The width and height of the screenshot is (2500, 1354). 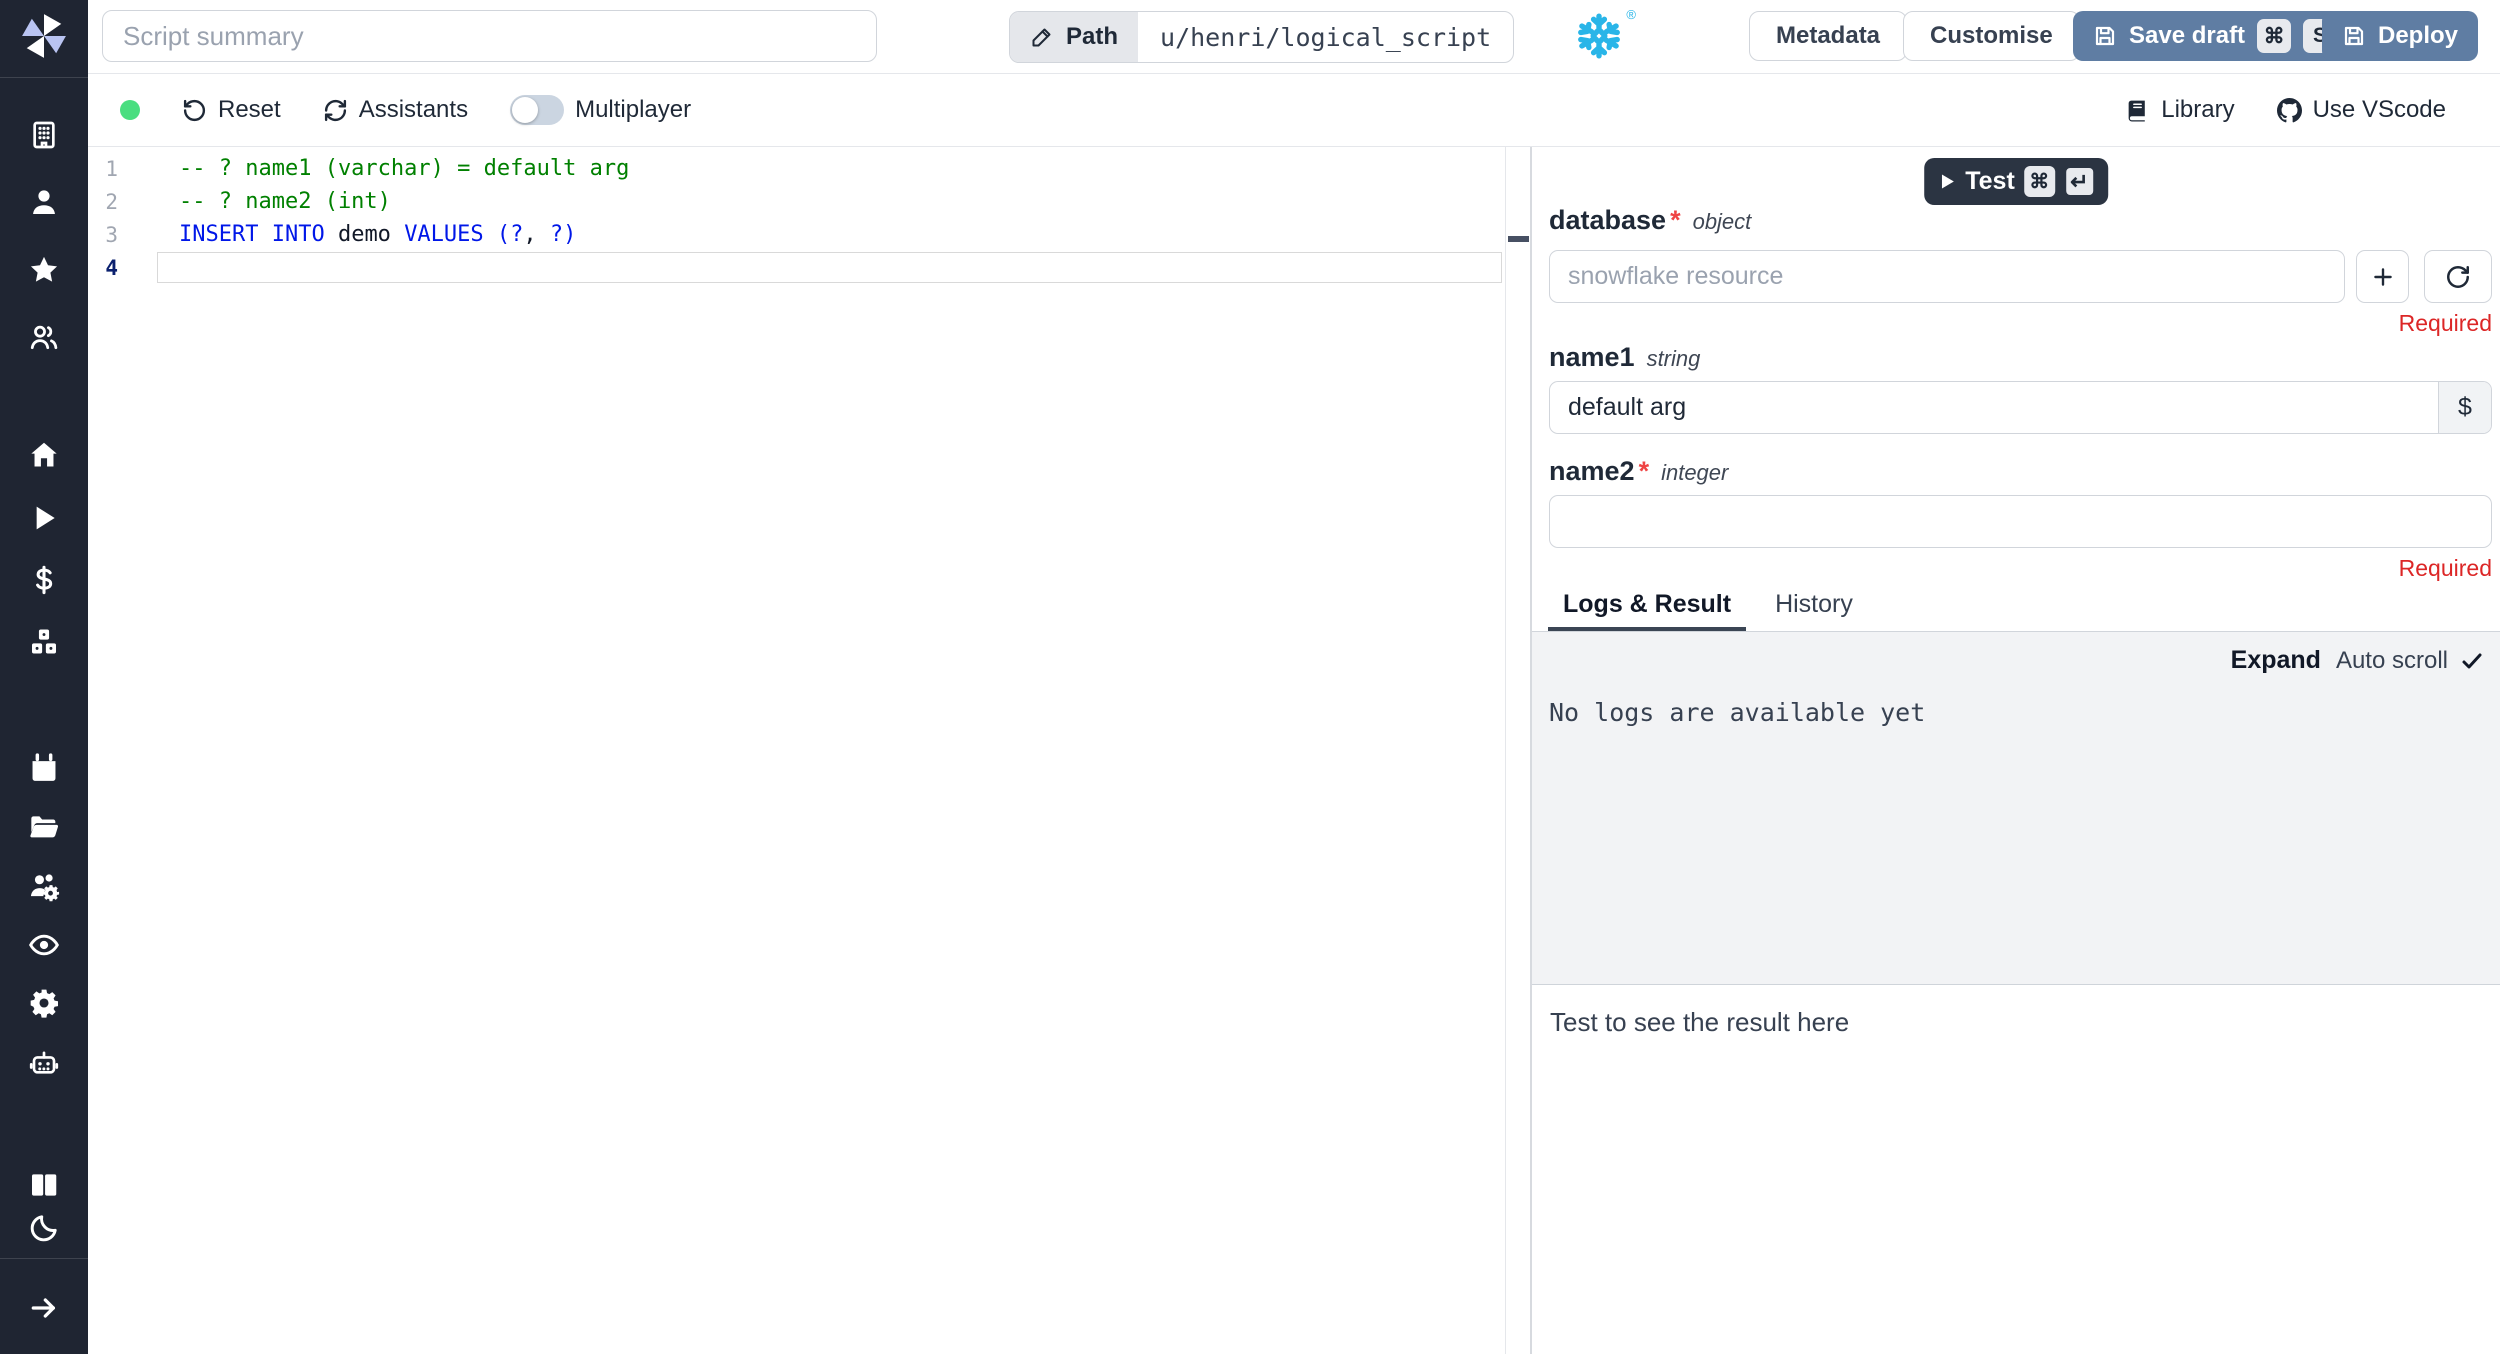 What do you see at coordinates (1695, 472) in the screenshot?
I see `field-type: integer` at bounding box center [1695, 472].